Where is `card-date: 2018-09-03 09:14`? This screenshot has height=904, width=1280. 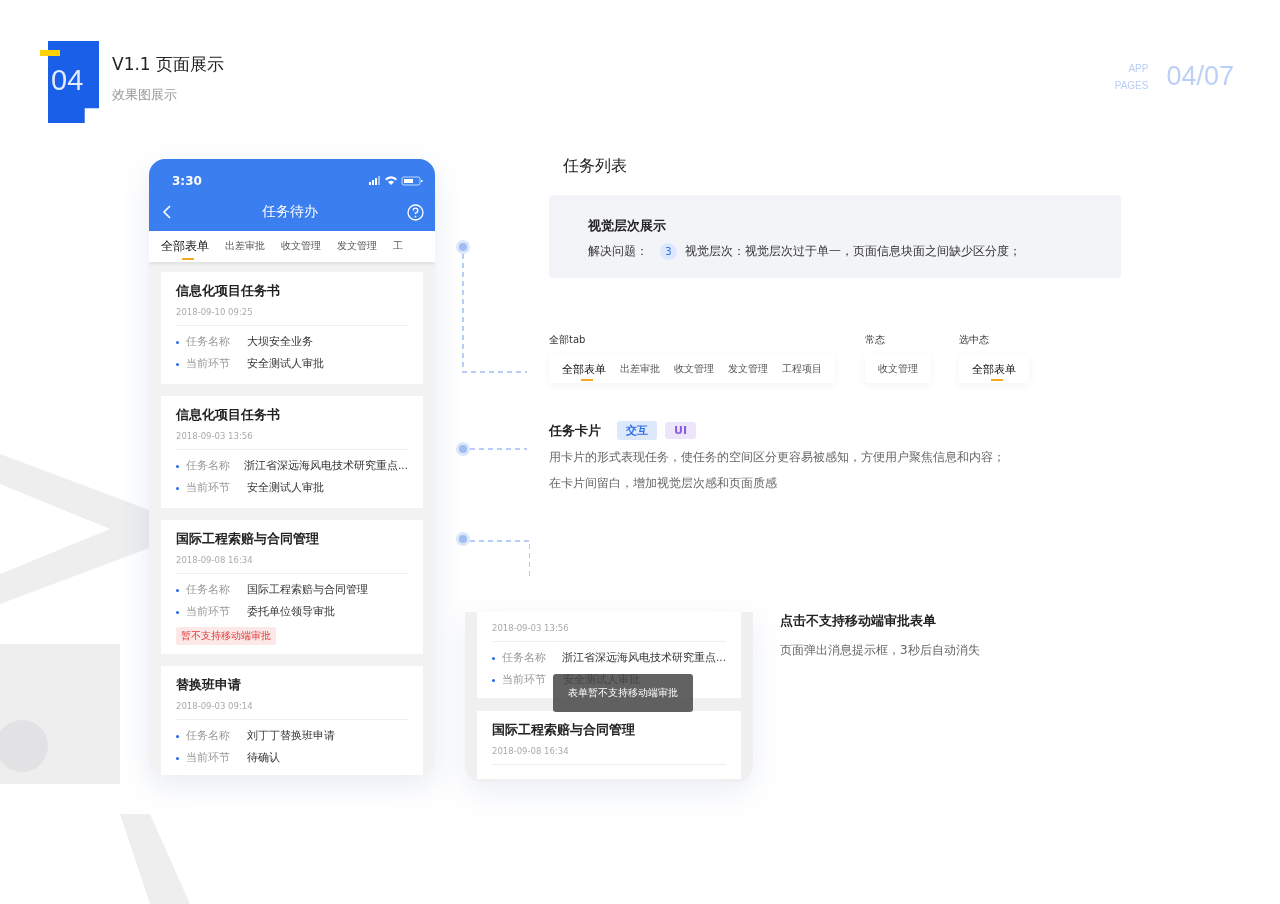
card-date: 2018-09-03 09:14 is located at coordinates (215, 706).